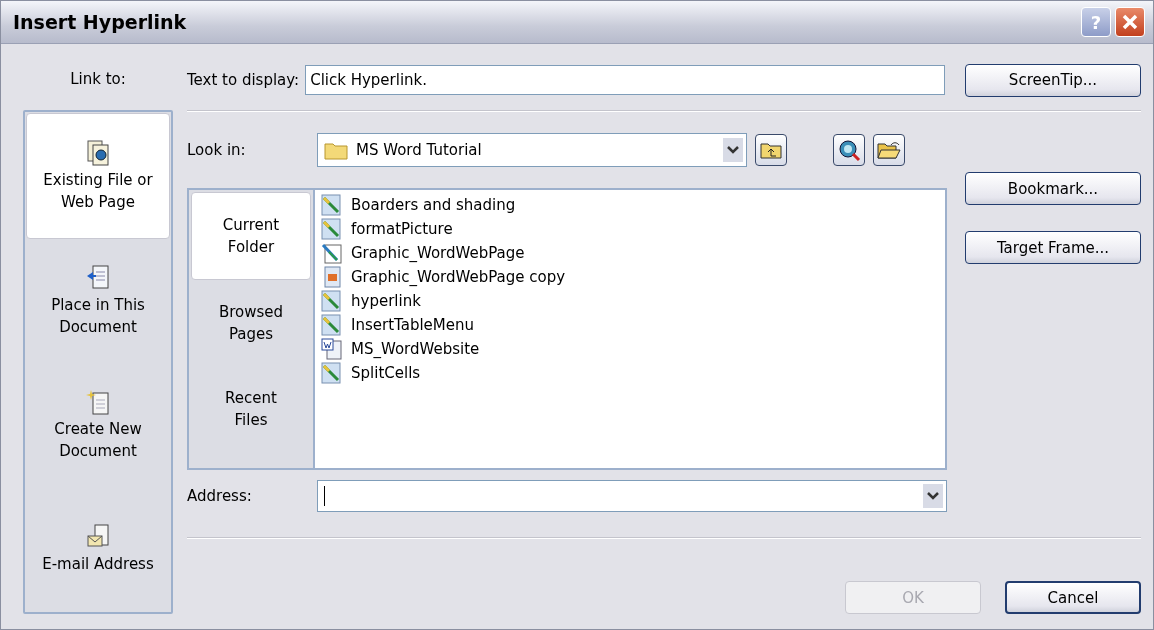 This screenshot has height=630, width=1154. Describe the element at coordinates (98, 549) in the screenshot. I see `link-type-item: E-mail Address` at that location.